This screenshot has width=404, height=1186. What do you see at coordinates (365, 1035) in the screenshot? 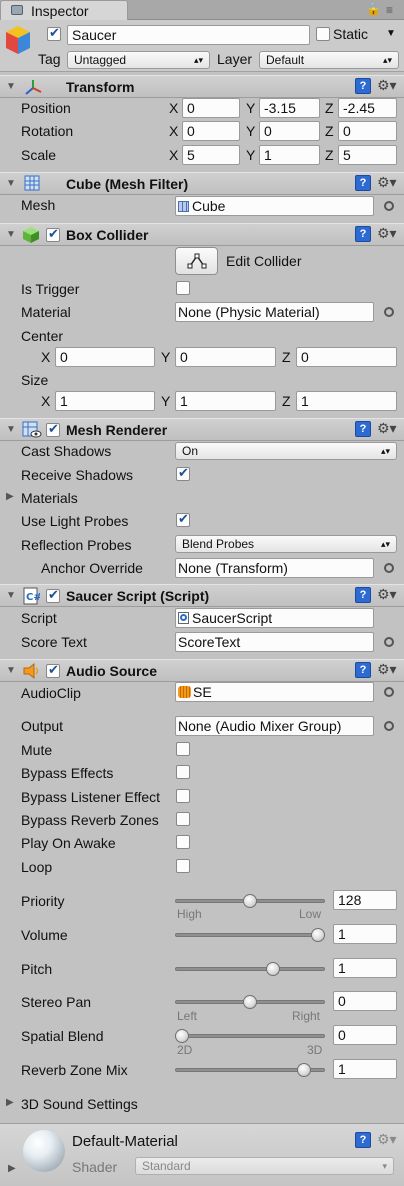
I see `spatial-blend-field: 0` at bounding box center [365, 1035].